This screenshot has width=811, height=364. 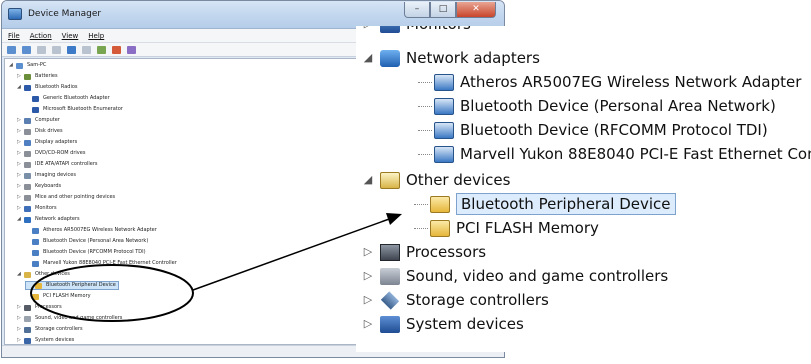 I want to click on computer-category-node: ▷ Computer, so click(x=38, y=120).